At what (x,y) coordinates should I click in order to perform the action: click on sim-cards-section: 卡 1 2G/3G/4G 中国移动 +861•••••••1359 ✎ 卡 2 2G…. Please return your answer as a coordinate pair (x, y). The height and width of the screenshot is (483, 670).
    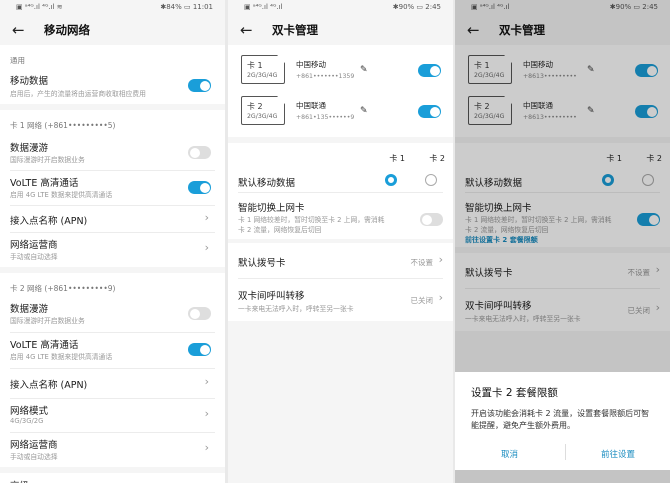
    Looking at the image, I should click on (340, 91).